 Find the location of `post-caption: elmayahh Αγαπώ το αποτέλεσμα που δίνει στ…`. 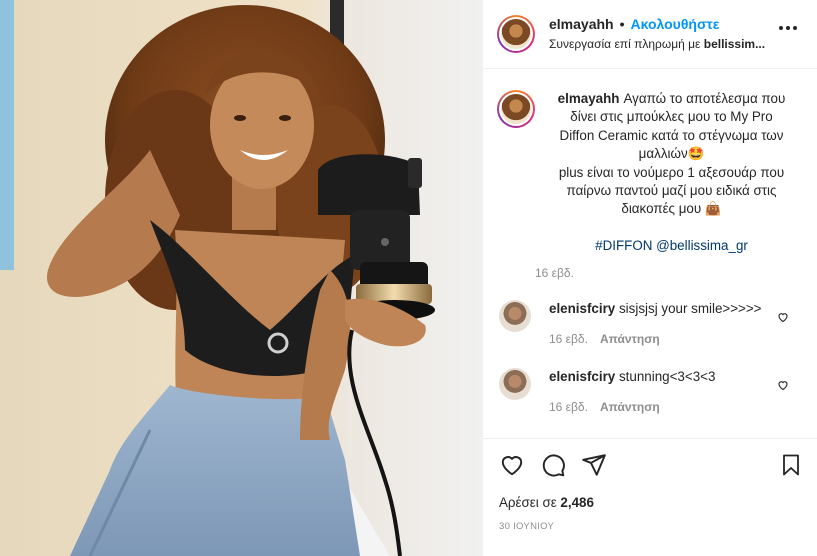

post-caption: elmayahh Αγαπώ το αποτέλεσμα που δίνει στ… is located at coordinates (650, 185).